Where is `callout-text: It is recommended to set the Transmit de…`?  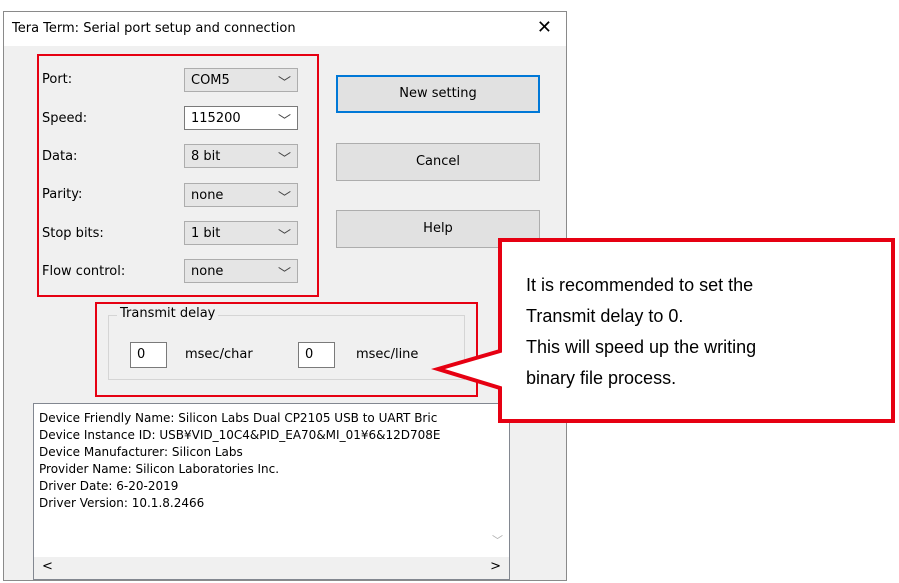 callout-text: It is recommended to set the Transmit de… is located at coordinates (641, 332).